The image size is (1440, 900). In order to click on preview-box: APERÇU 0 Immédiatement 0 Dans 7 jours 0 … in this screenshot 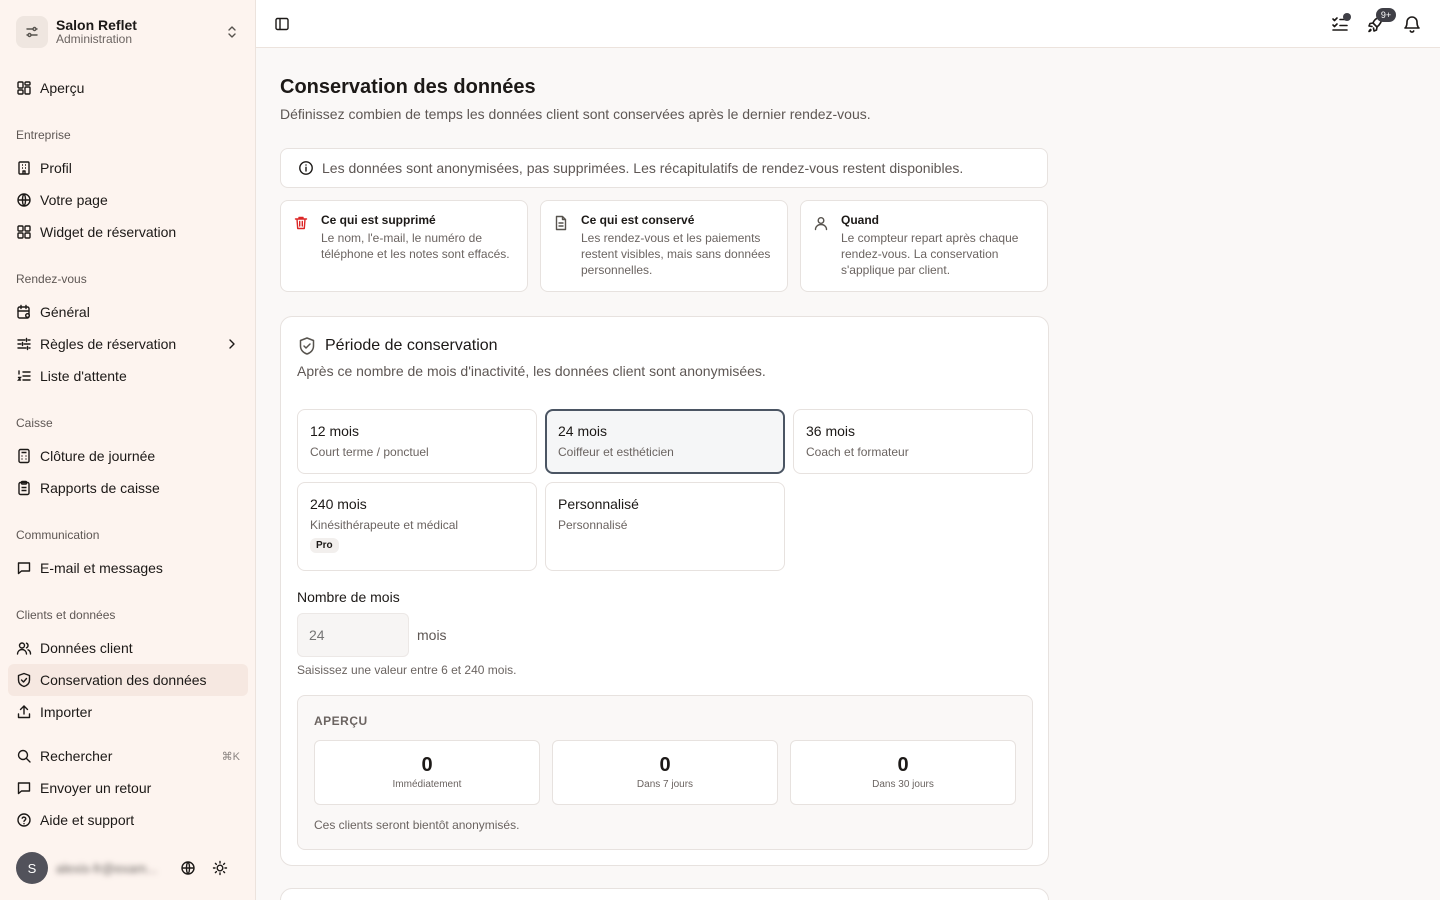, I will do `click(665, 772)`.